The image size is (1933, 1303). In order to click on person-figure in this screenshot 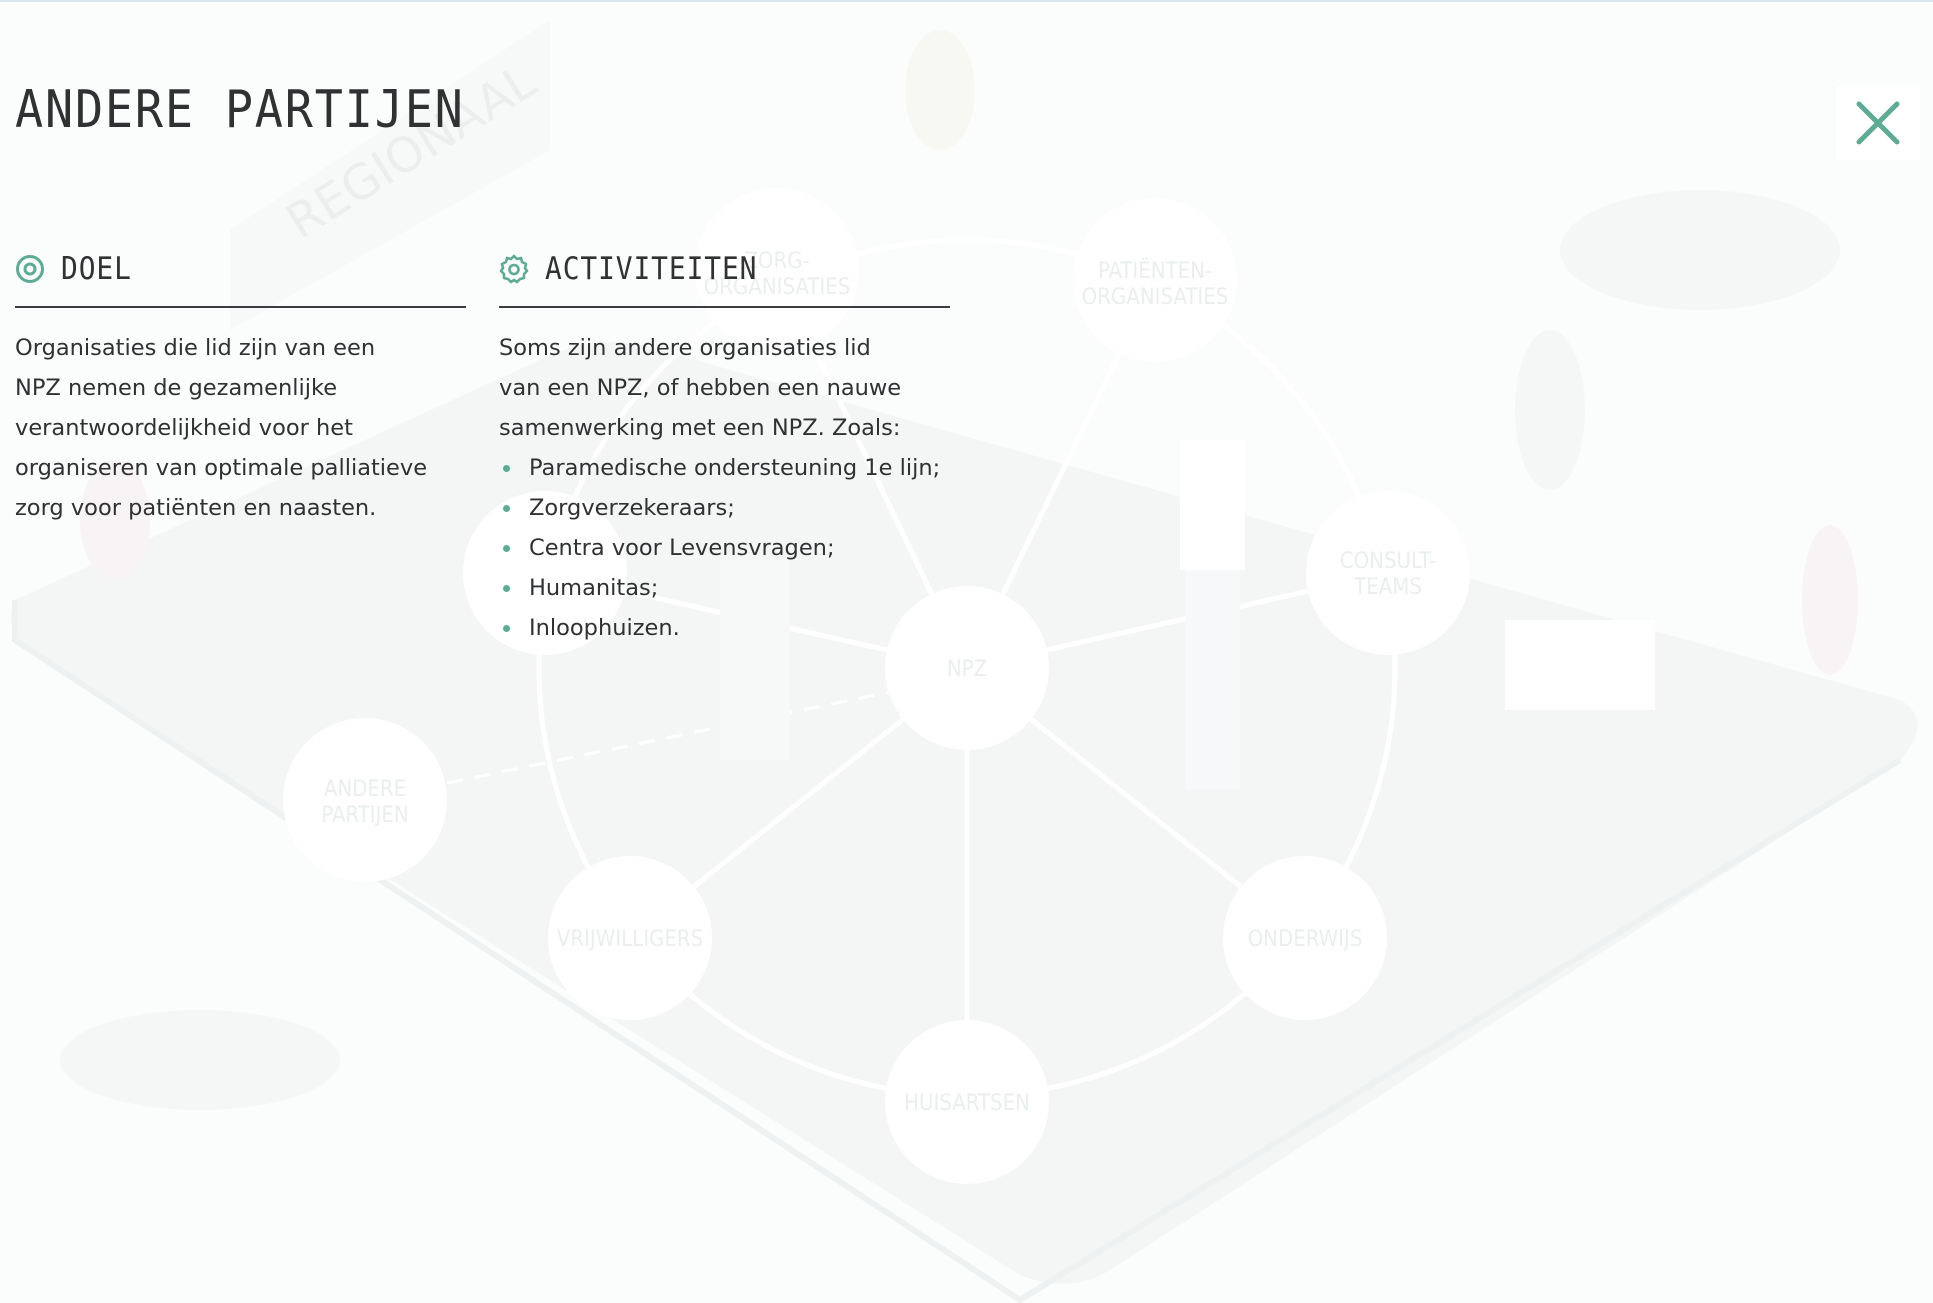, I will do `click(1212, 505)`.